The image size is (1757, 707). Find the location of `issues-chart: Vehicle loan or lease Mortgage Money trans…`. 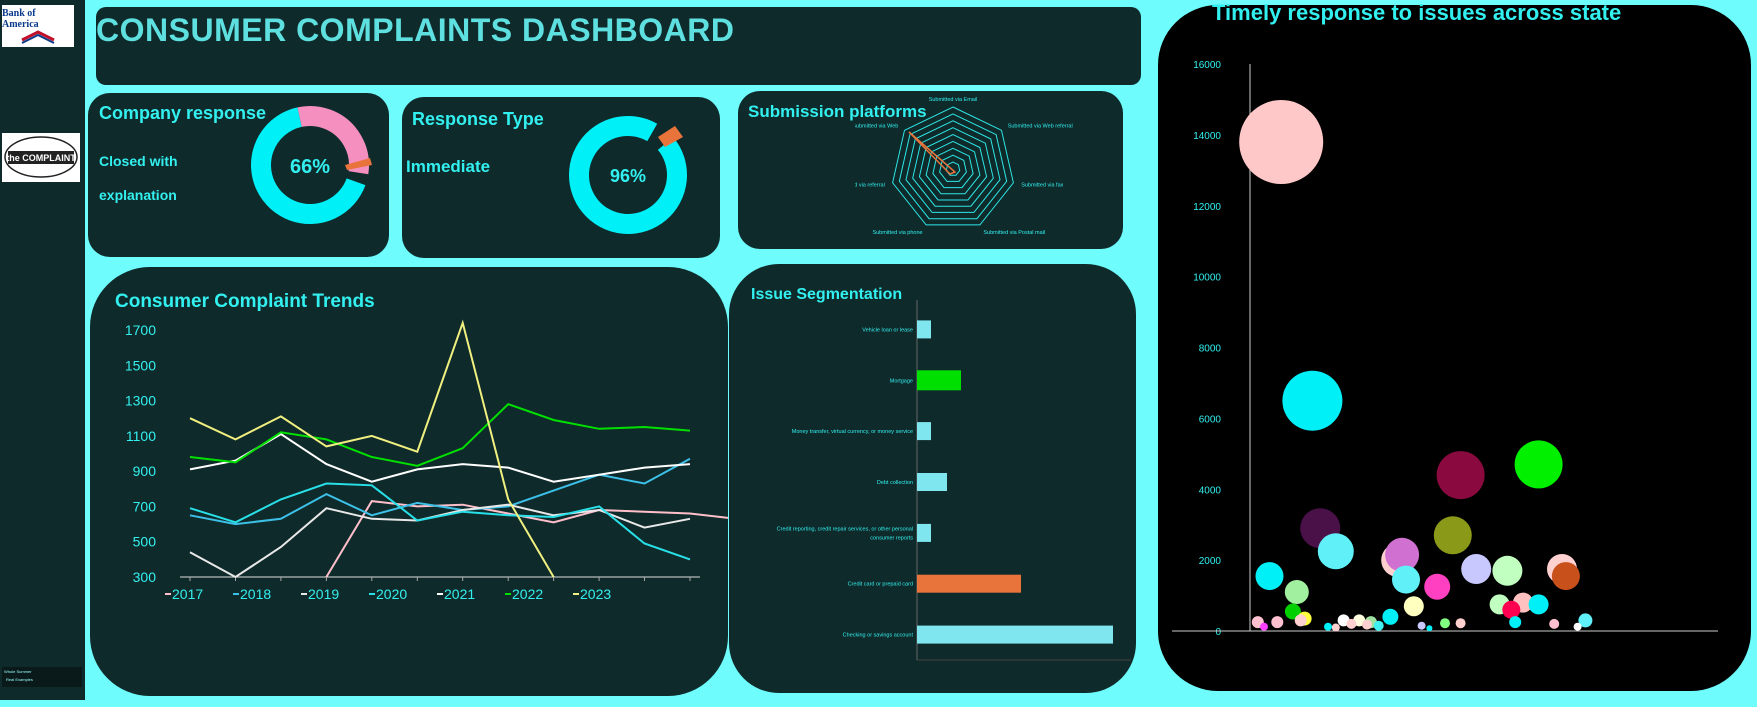

issues-chart: Vehicle loan or lease Mortgage Money trans… is located at coordinates (954, 480).